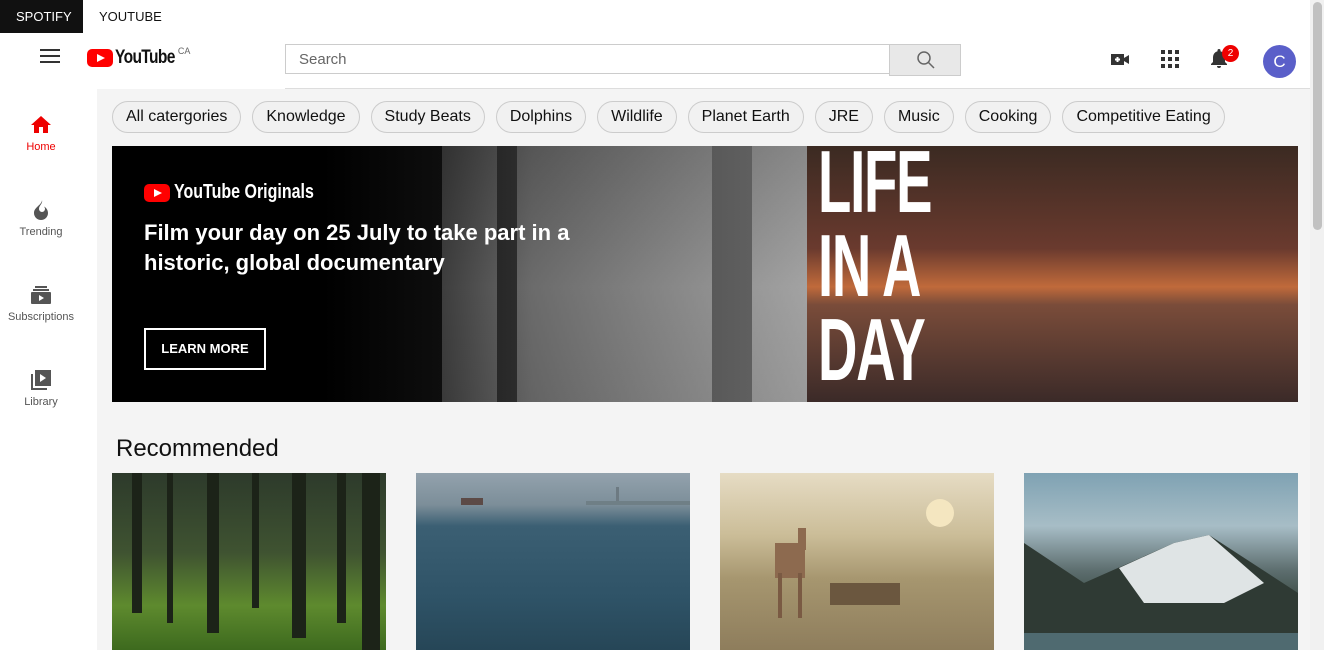 This screenshot has height=650, width=1324. Describe the element at coordinates (205, 349) in the screenshot. I see `learn-more-button: LEARN MORE` at that location.